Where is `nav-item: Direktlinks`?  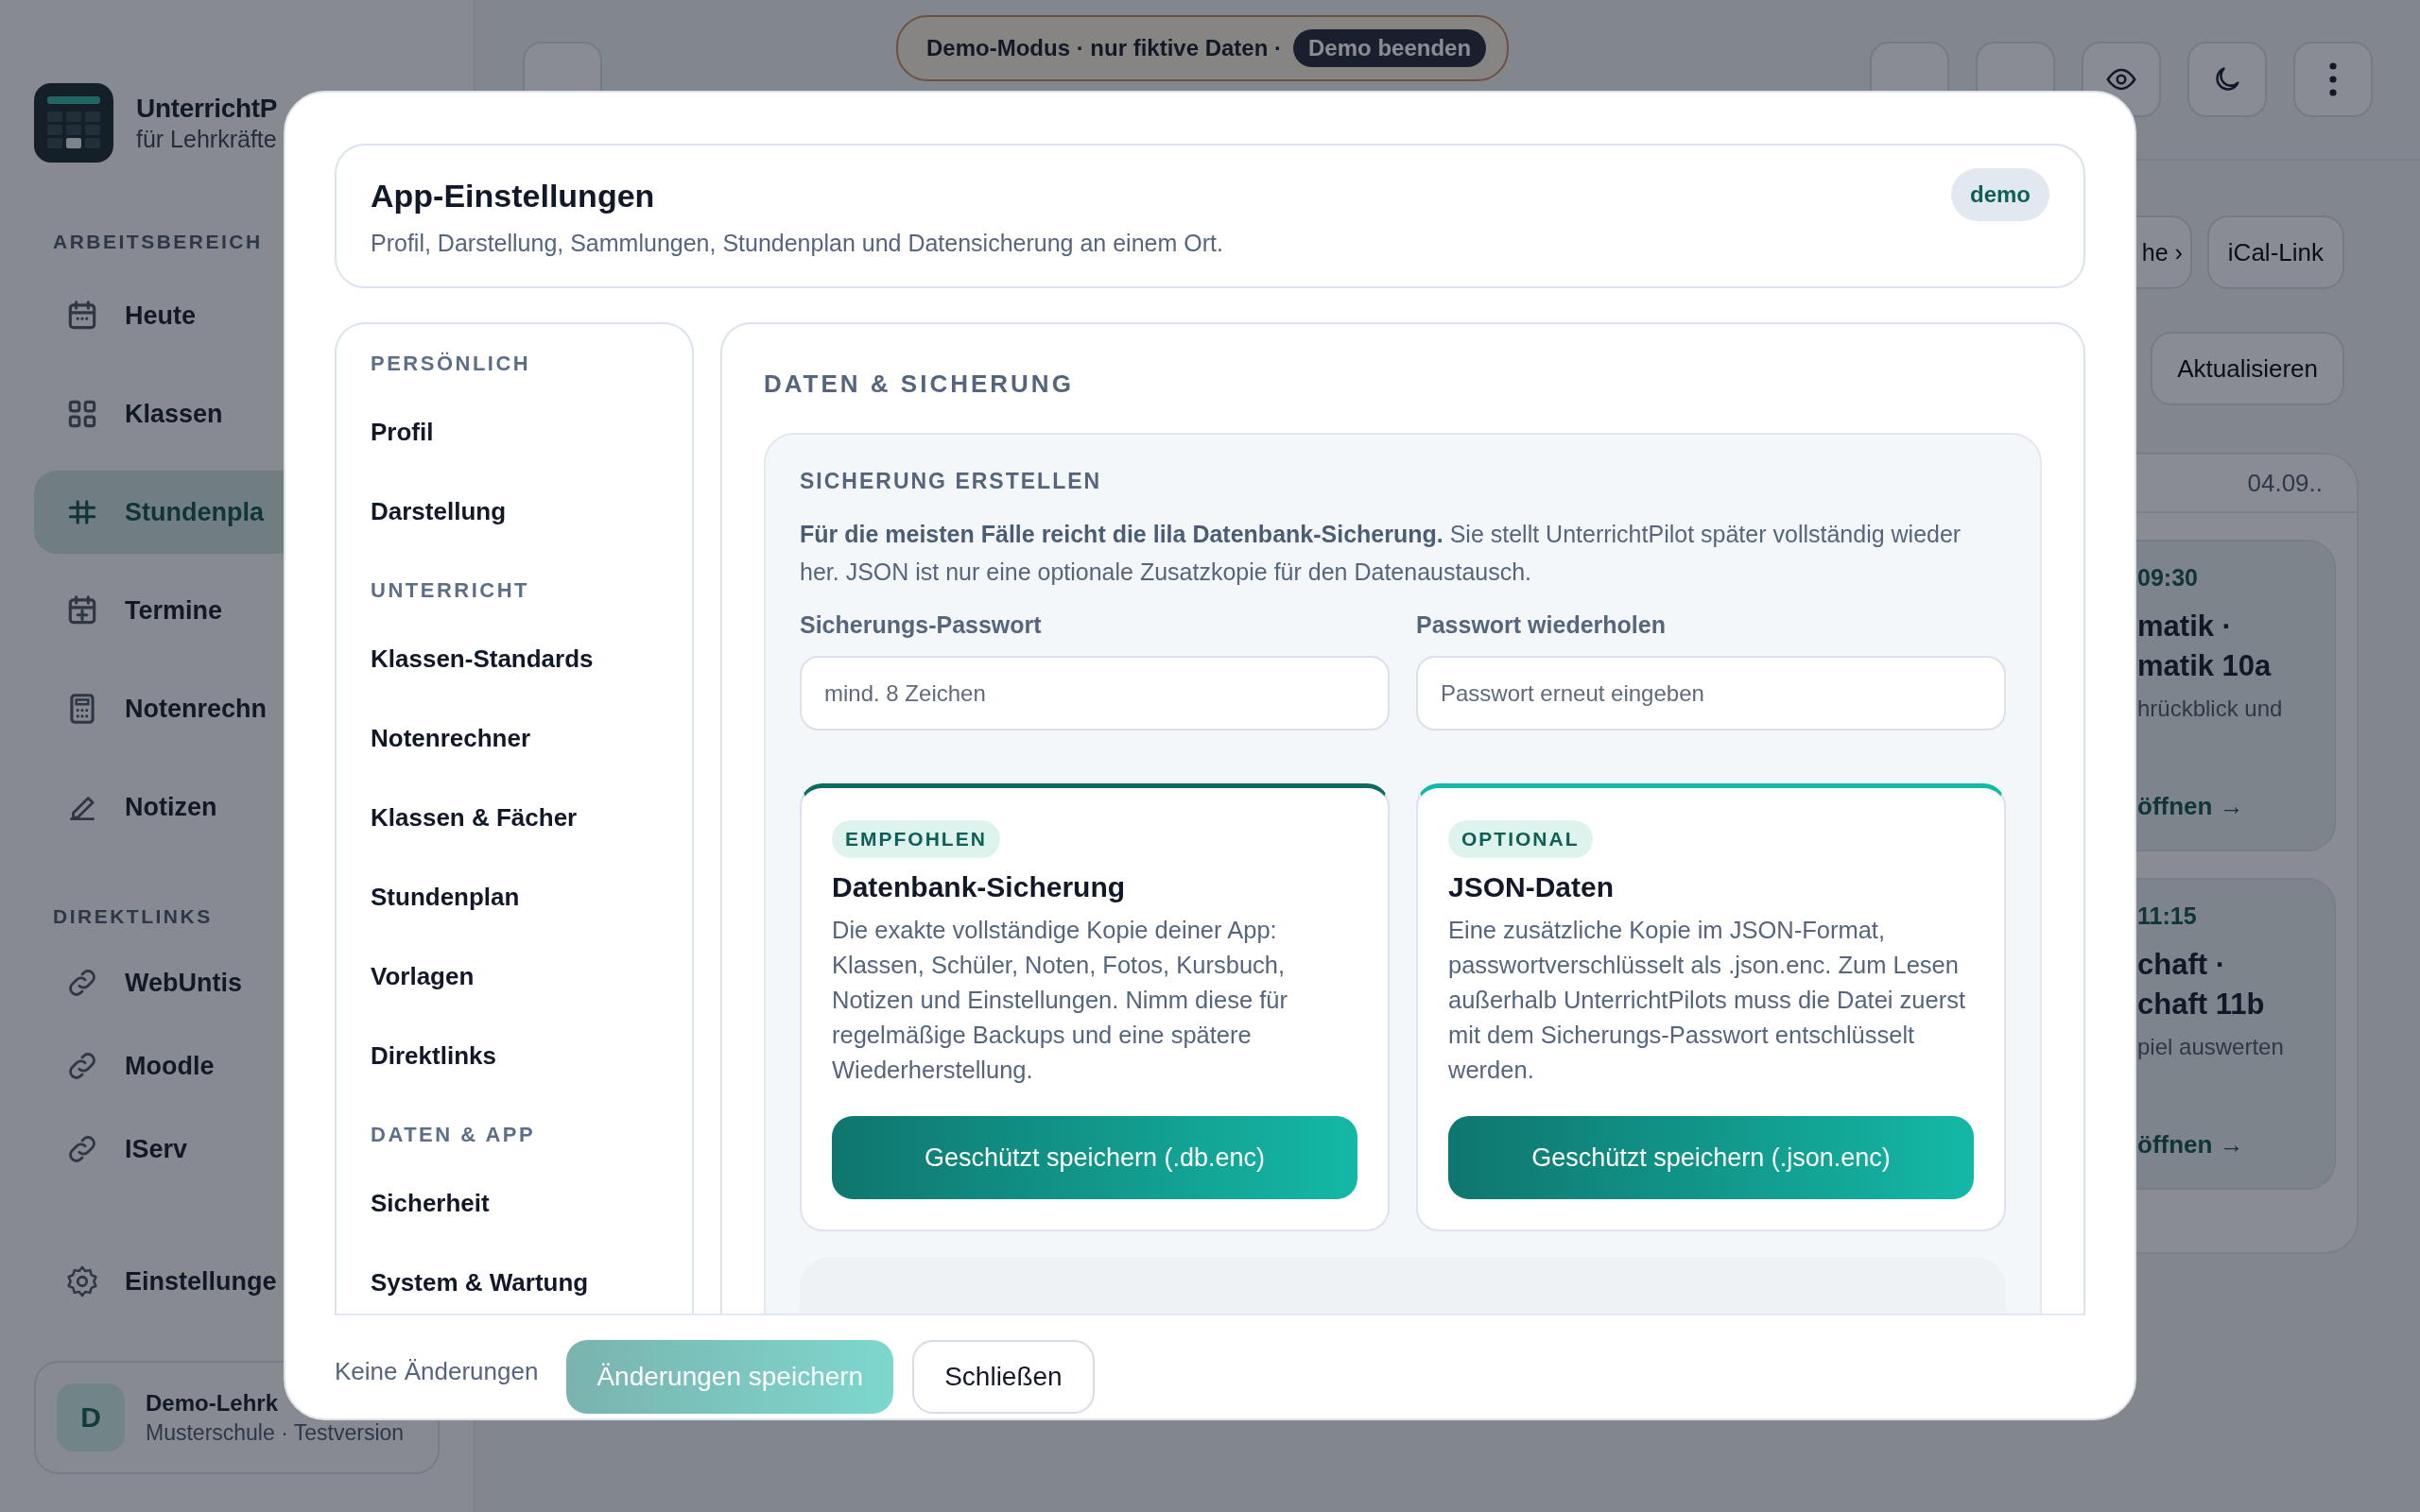
nav-item: Direktlinks is located at coordinates (514, 1055).